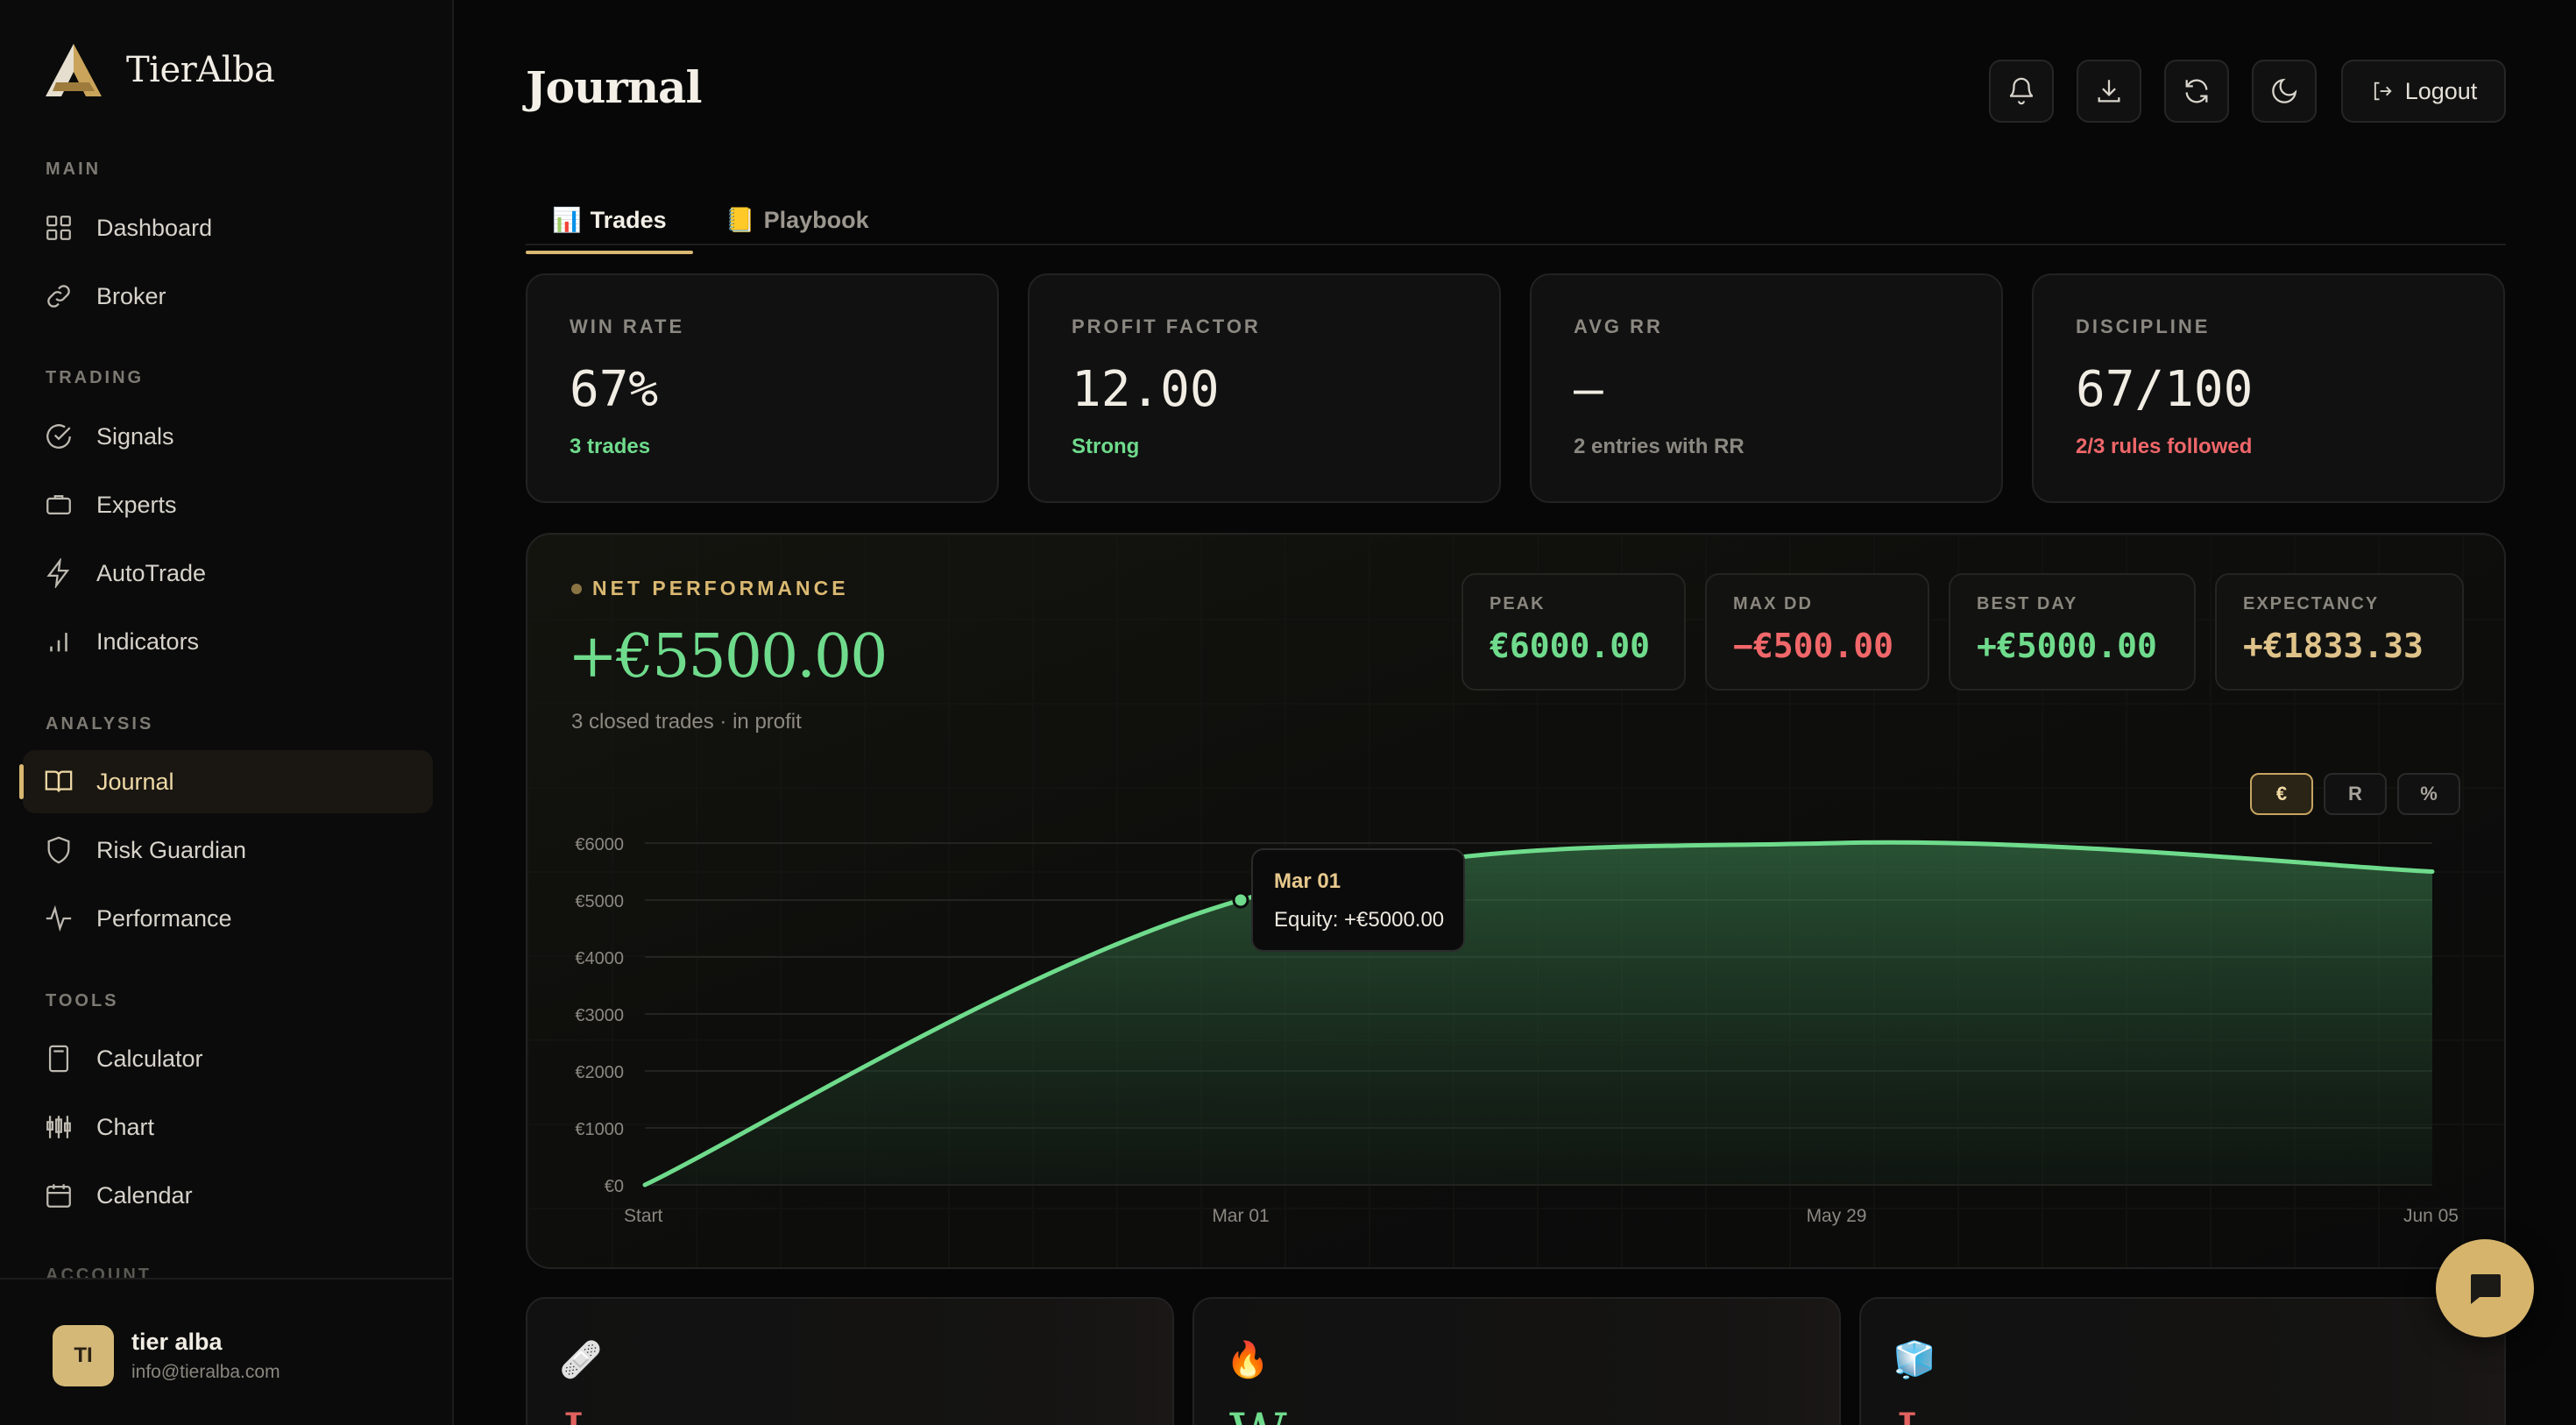  Describe the element at coordinates (1264, 388) in the screenshot. I see `stat-card-profit-factor: PROFIT FACTOR 12.00 Strong` at that location.